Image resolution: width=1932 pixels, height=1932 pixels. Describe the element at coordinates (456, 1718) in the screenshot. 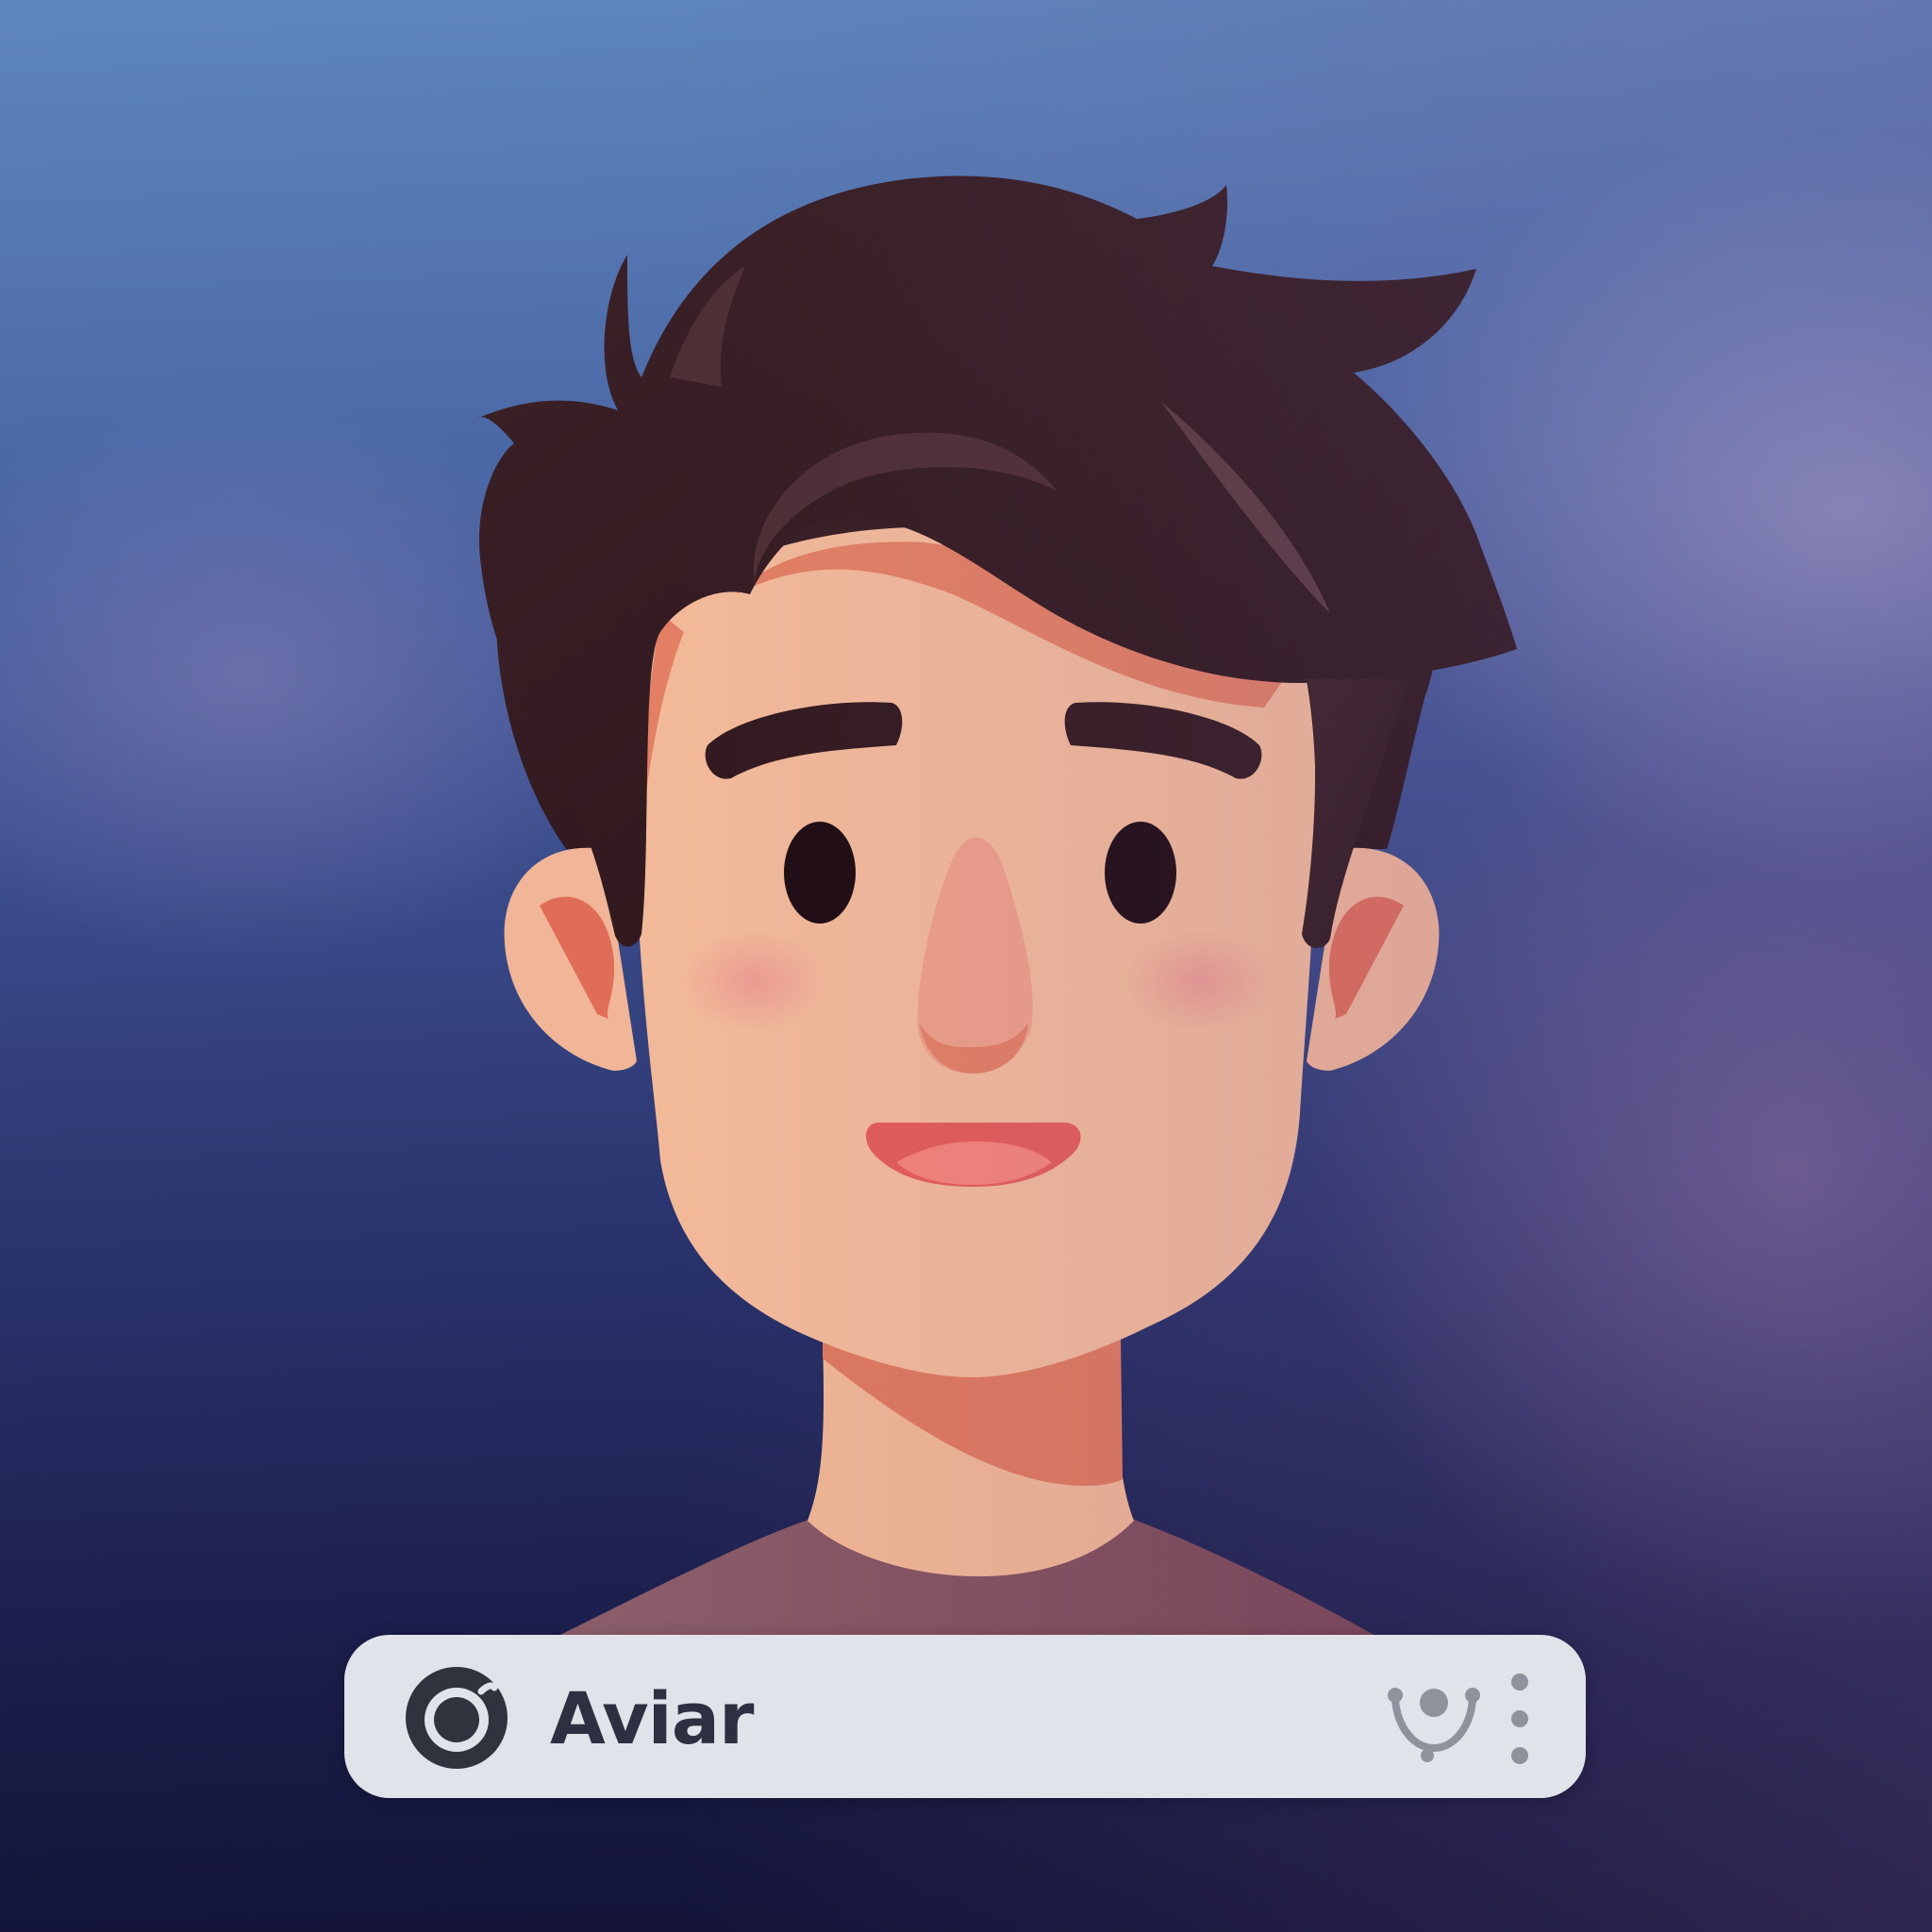

I see `ring-logo-icon` at that location.